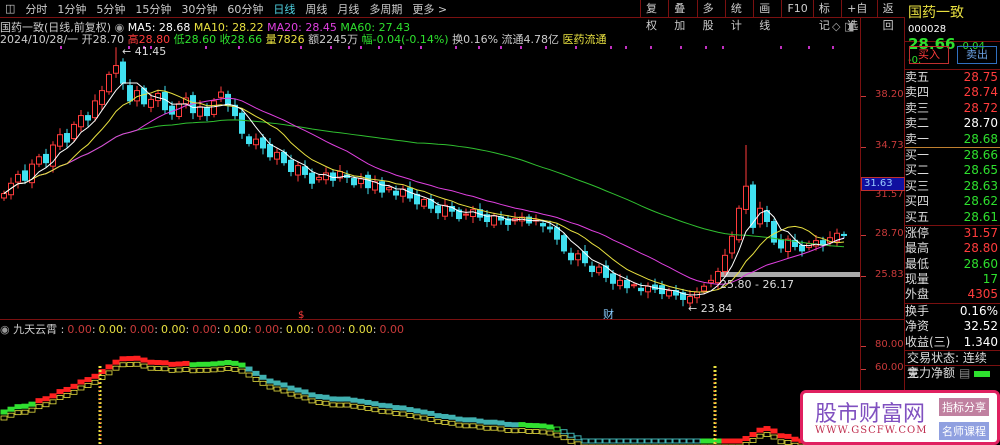  Describe the element at coordinates (429, 9) in the screenshot. I see `period-tab: 更多 >` at that location.